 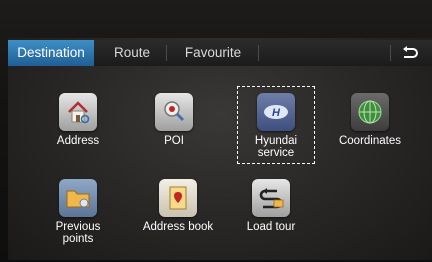 I want to click on menu-item-address-book: Address book, so click(x=178, y=206).